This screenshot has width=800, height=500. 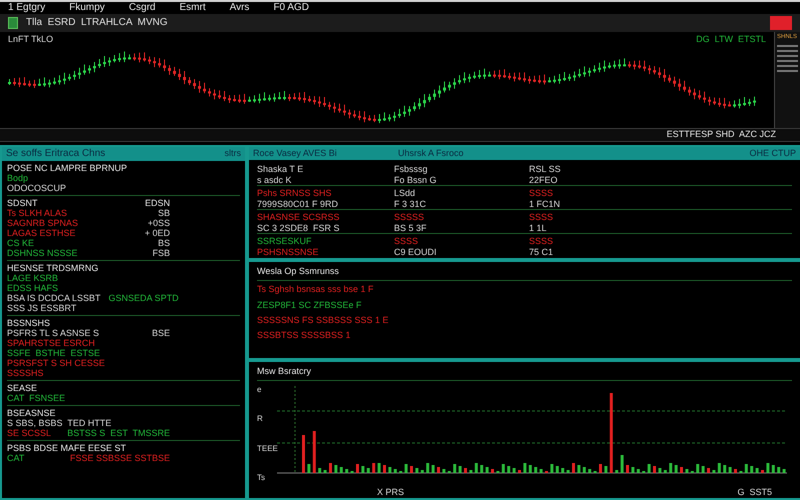 I want to click on list-text: DSHNSS NSSSE, so click(x=42, y=253).